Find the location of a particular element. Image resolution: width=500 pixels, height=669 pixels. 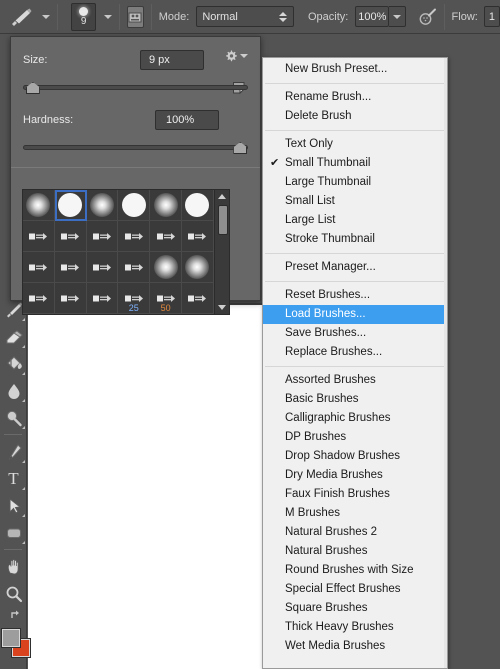

sidebar-item-shape-tool is located at coordinates (13, 532).